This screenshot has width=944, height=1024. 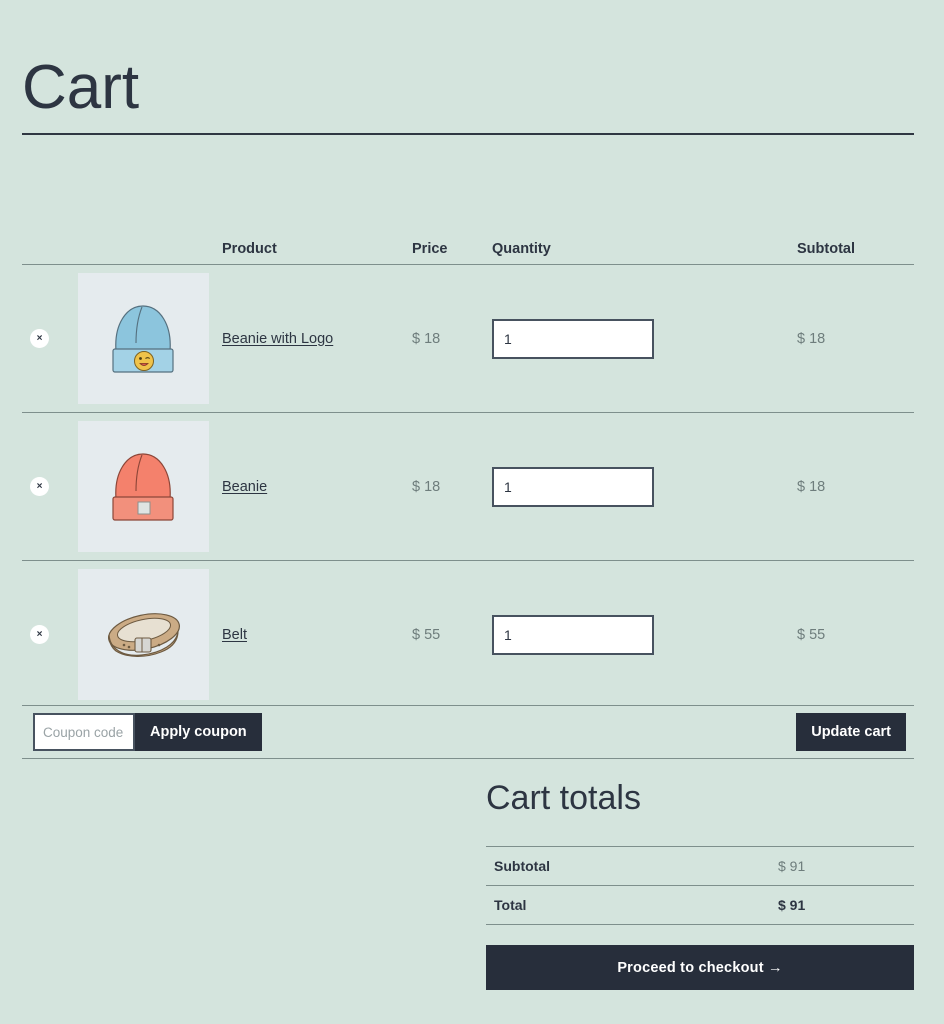 I want to click on table-row: × Beanie $ 18 1 $ 18, so click(x=468, y=487).